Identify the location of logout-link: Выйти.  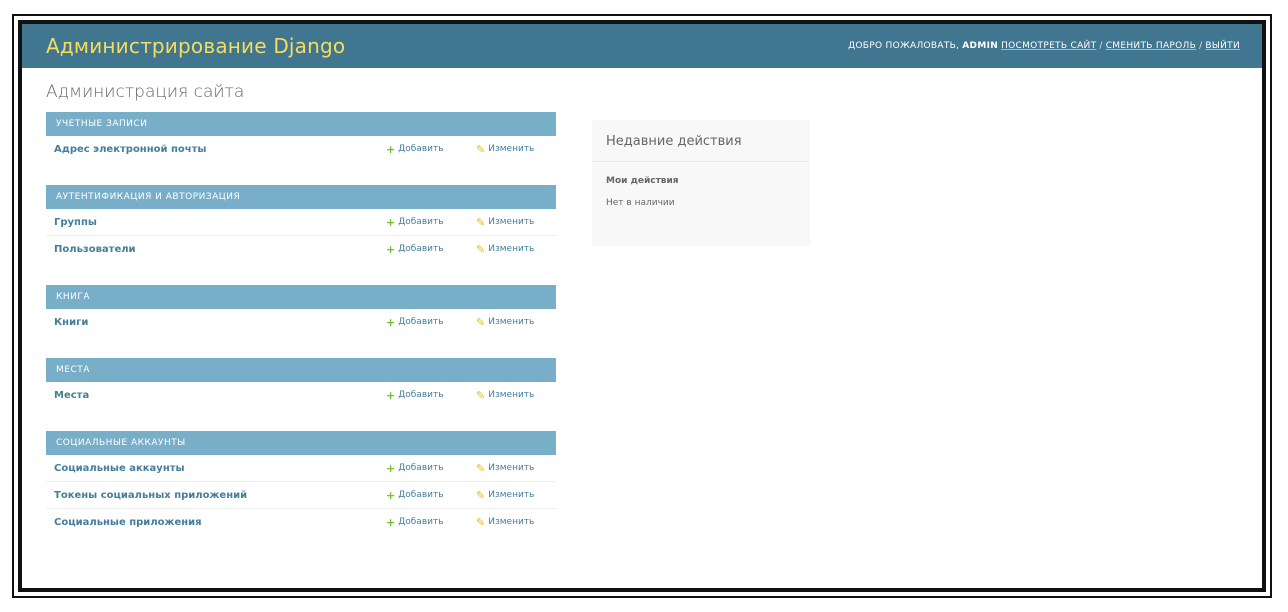
(1222, 46).